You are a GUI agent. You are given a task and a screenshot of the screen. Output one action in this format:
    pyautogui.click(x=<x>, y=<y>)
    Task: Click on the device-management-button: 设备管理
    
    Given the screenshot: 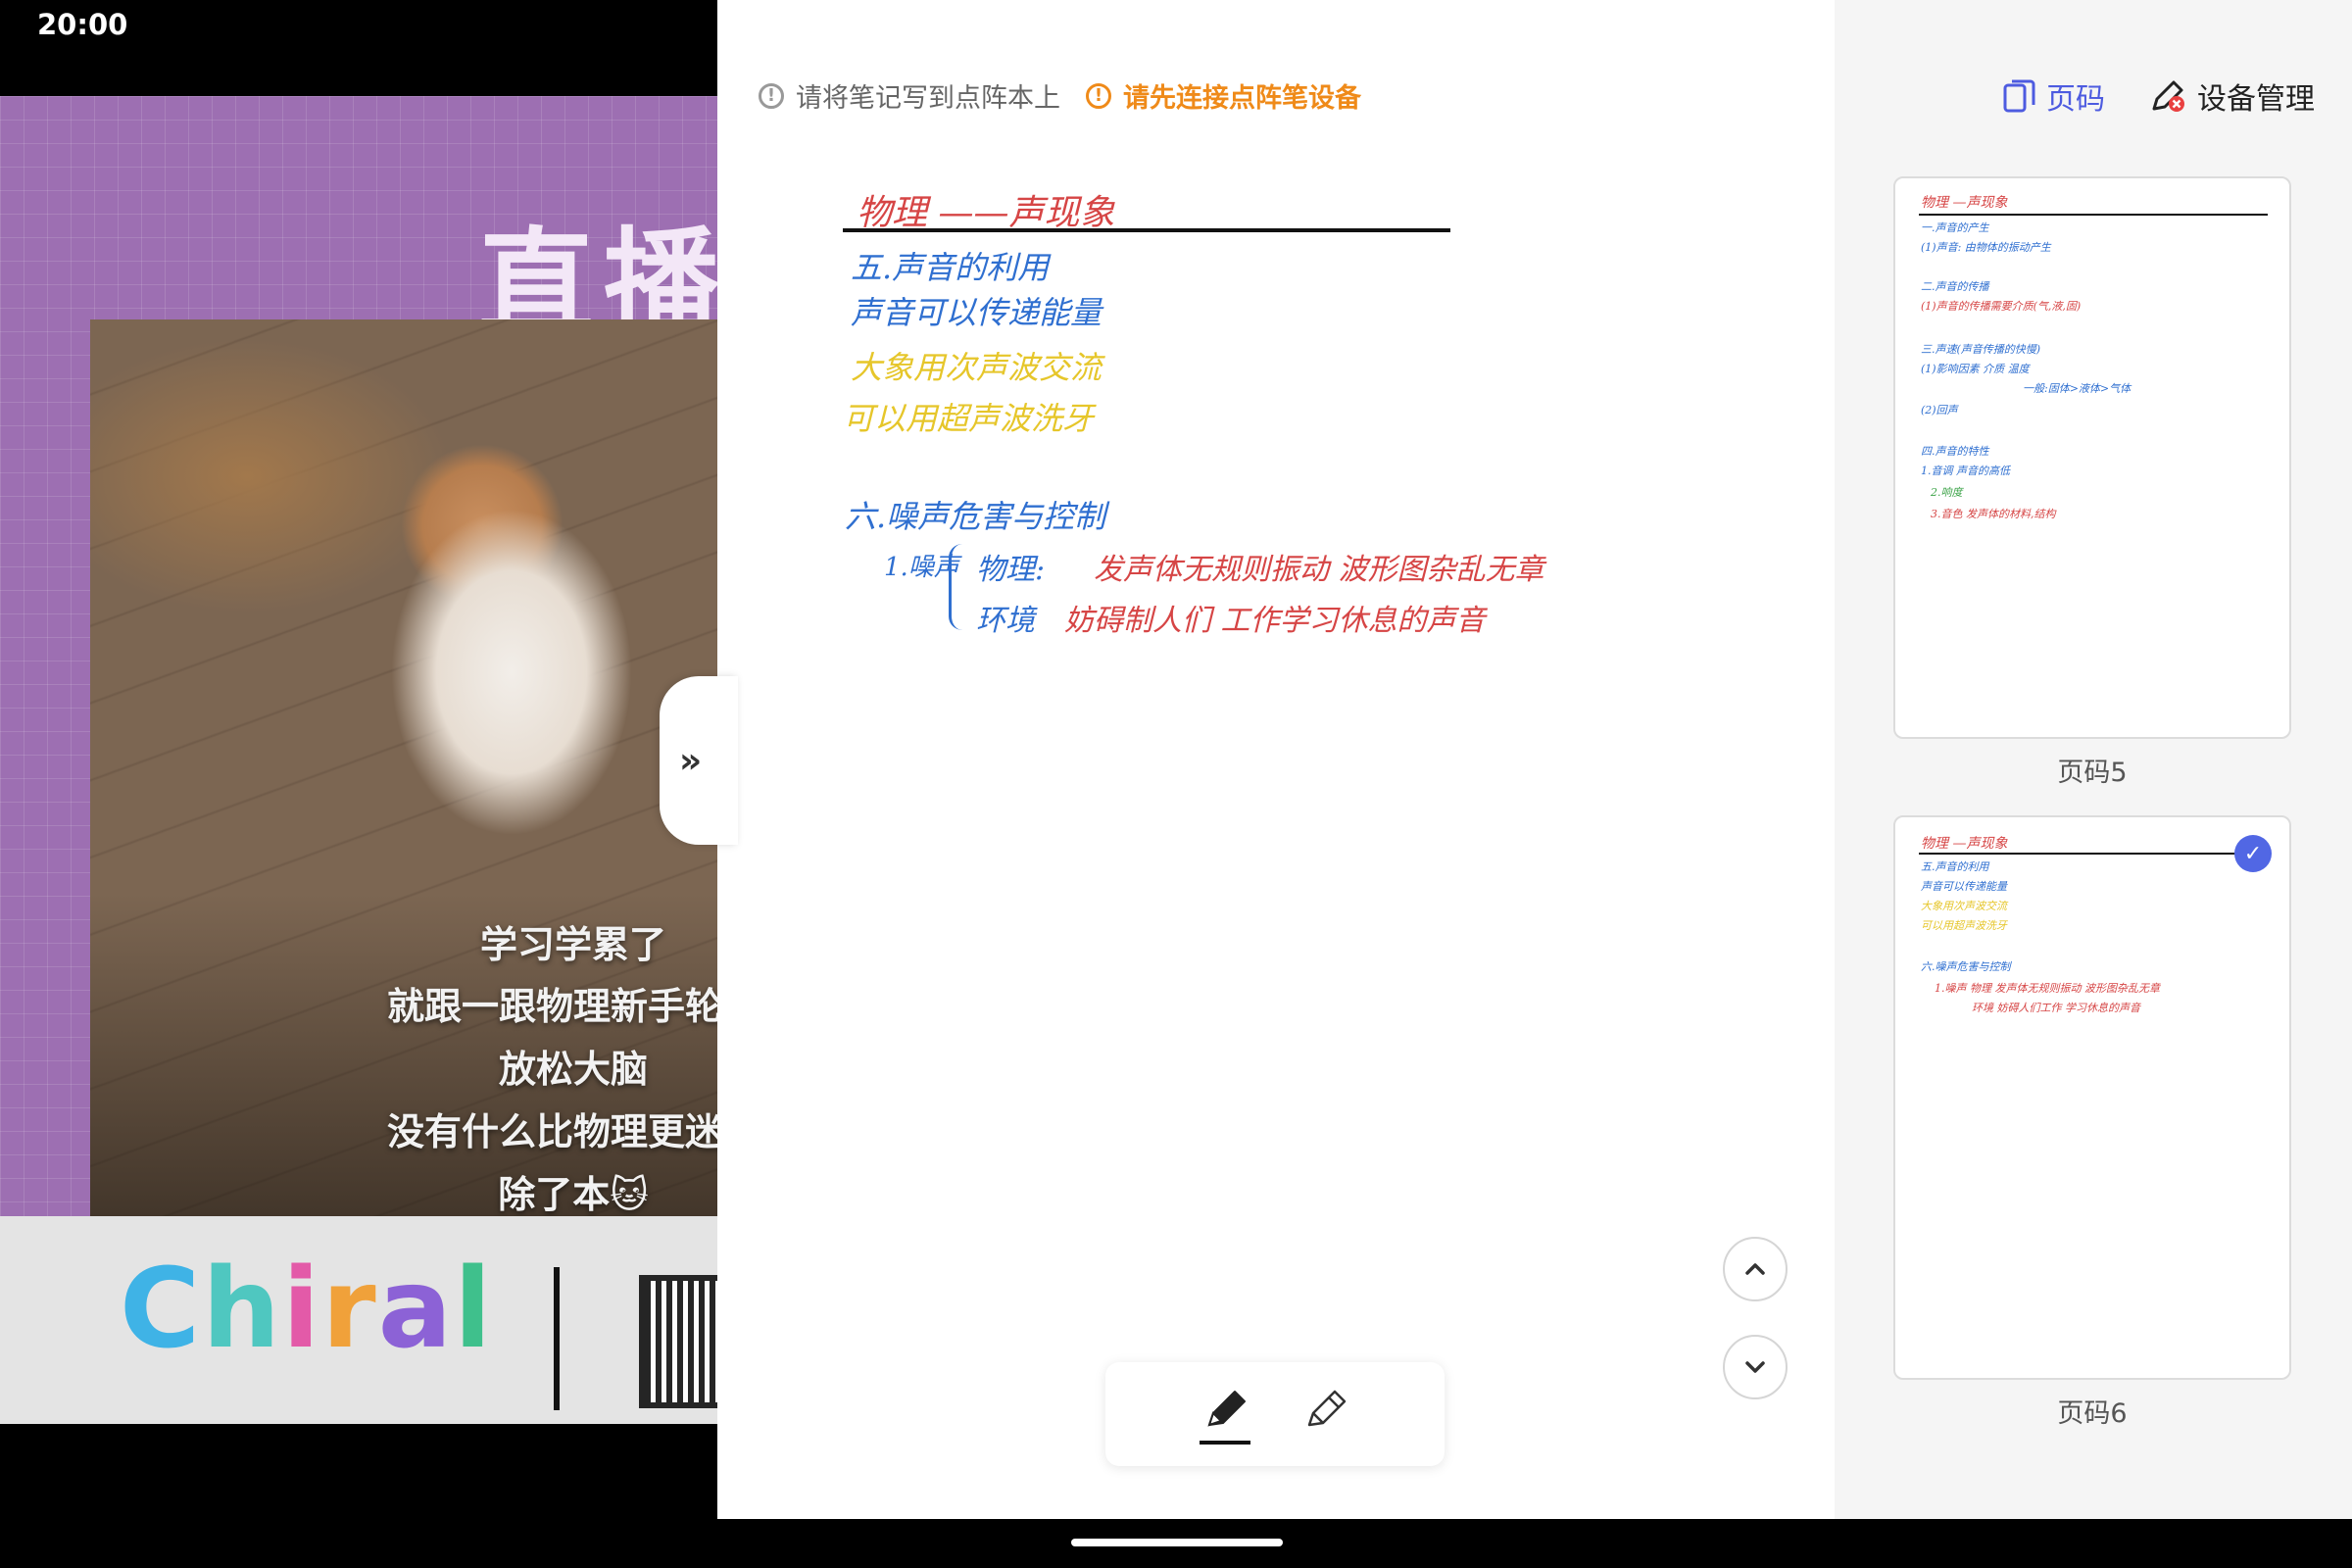 What is the action you would take?
    pyautogui.click(x=2231, y=96)
    